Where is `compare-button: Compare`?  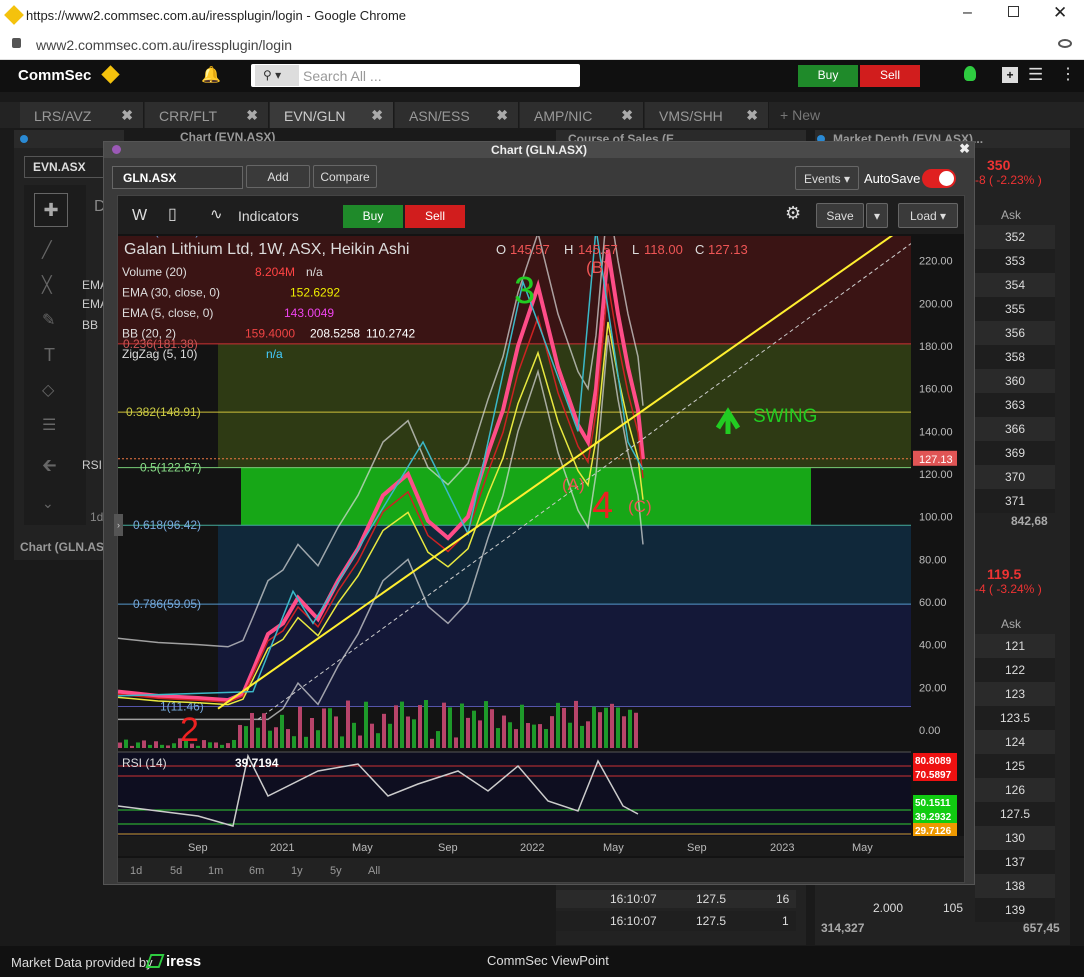 compare-button: Compare is located at coordinates (345, 176).